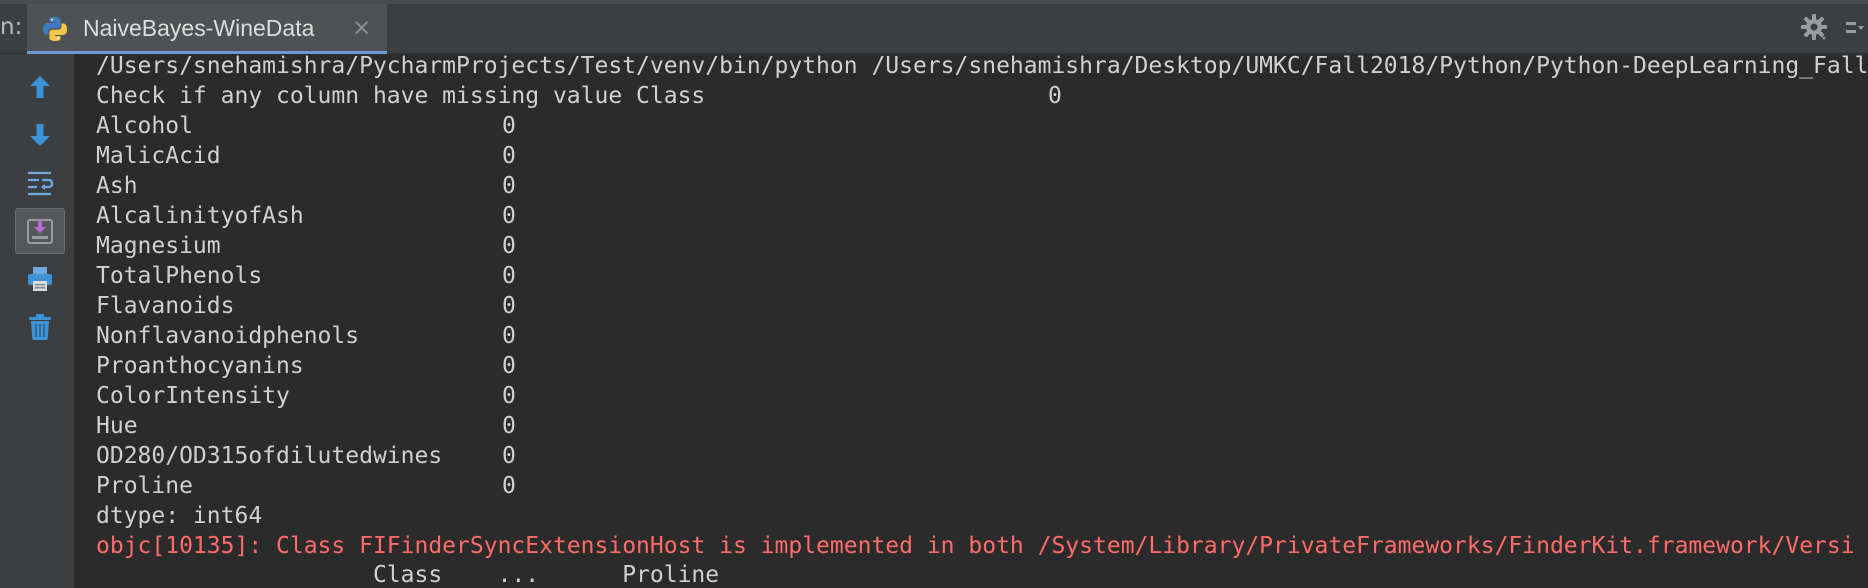  I want to click on print-icon, so click(40, 279).